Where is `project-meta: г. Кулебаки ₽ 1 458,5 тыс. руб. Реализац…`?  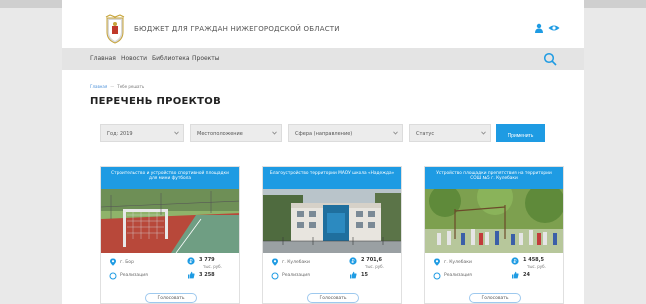
project-meta: г. Кулебаки ₽ 1 458,5 тыс. руб. Реализац… is located at coordinates (494, 278).